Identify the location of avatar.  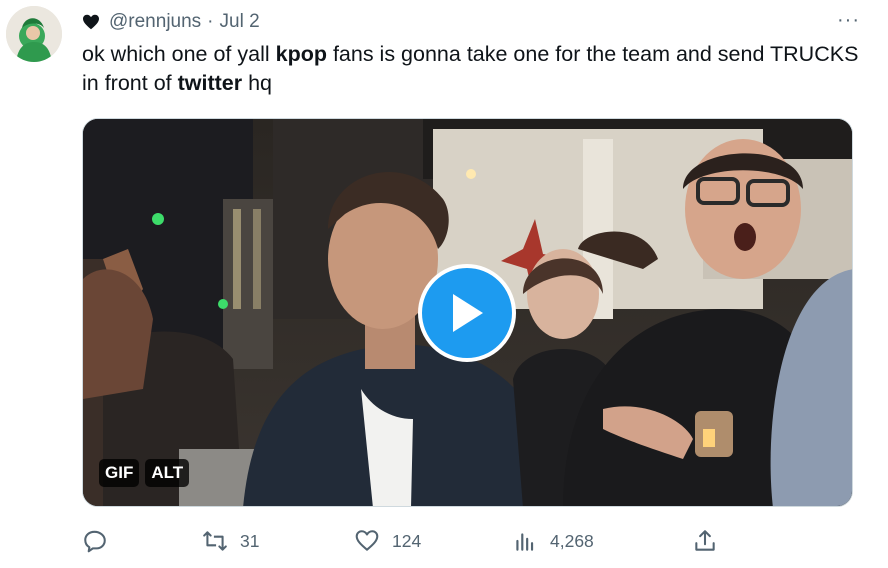
(34, 34).